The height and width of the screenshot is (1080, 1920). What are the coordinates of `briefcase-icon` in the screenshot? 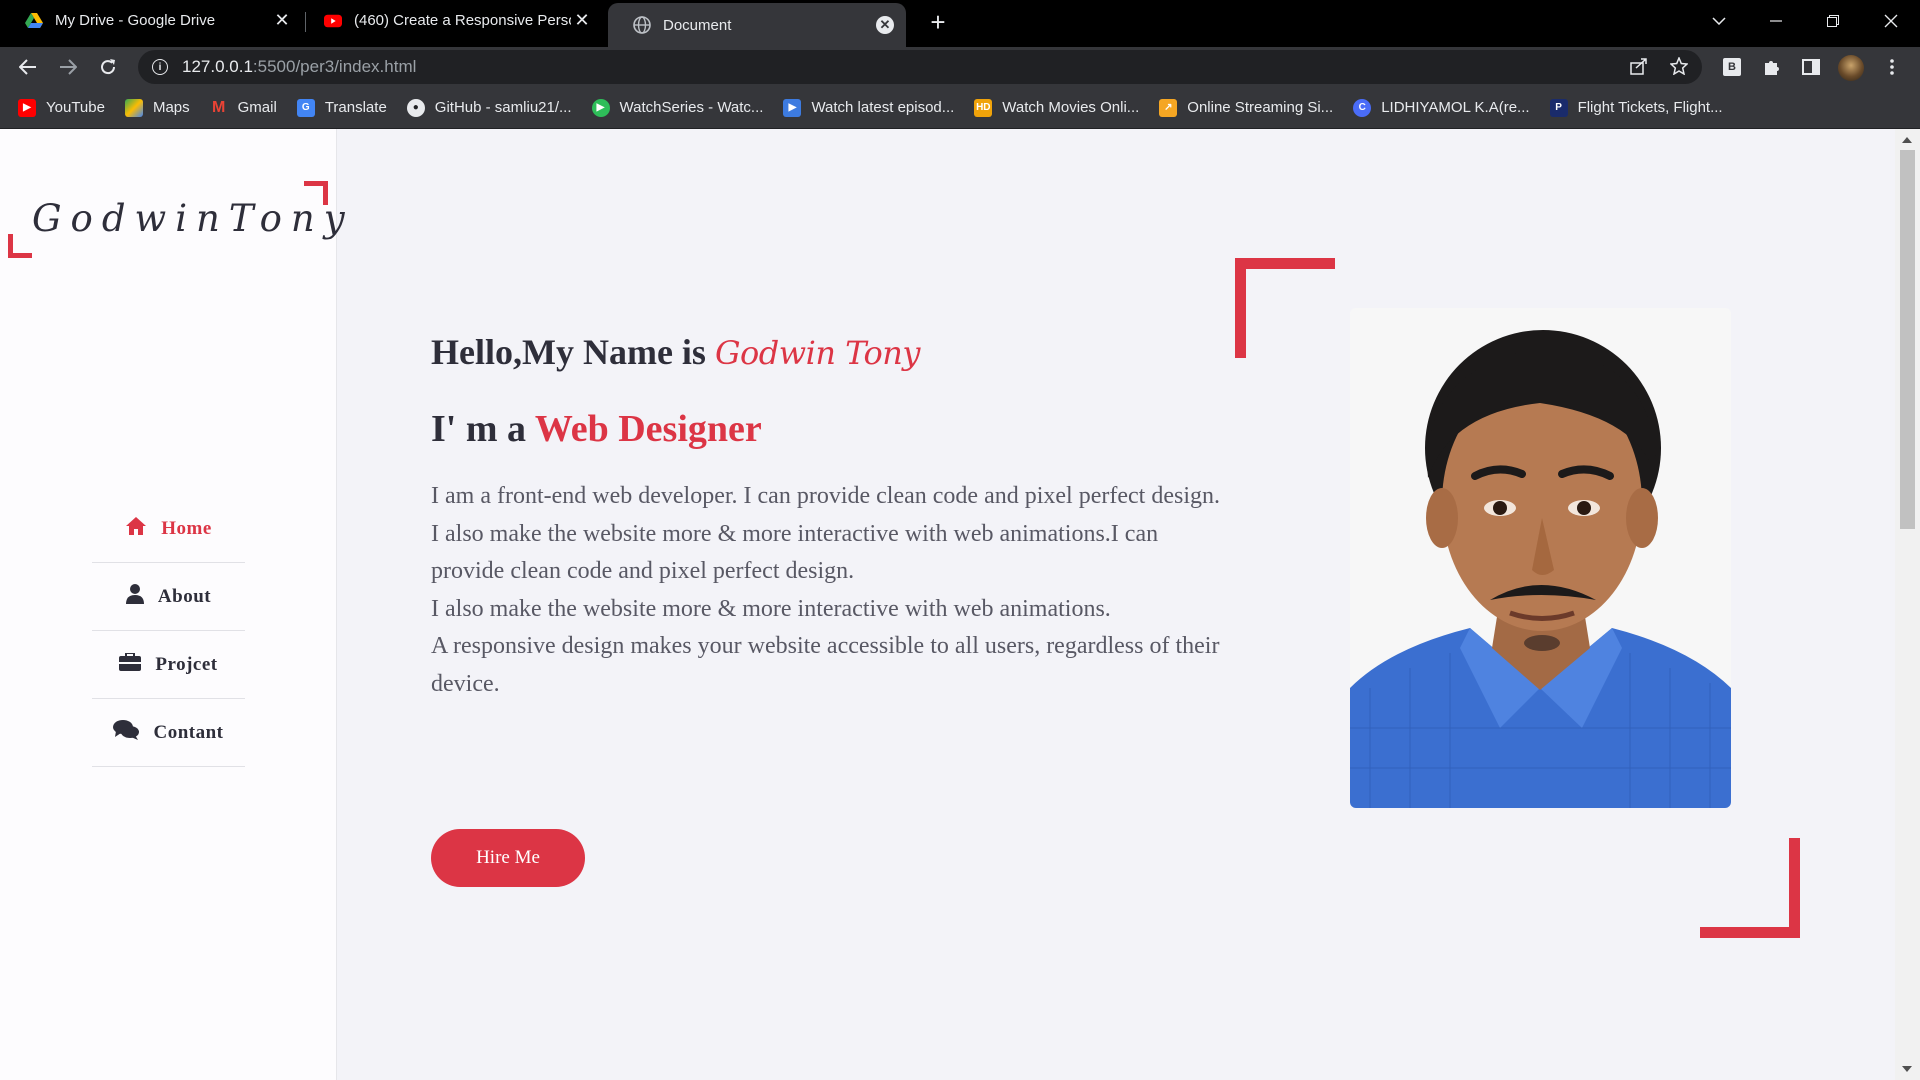 It's located at (130, 664).